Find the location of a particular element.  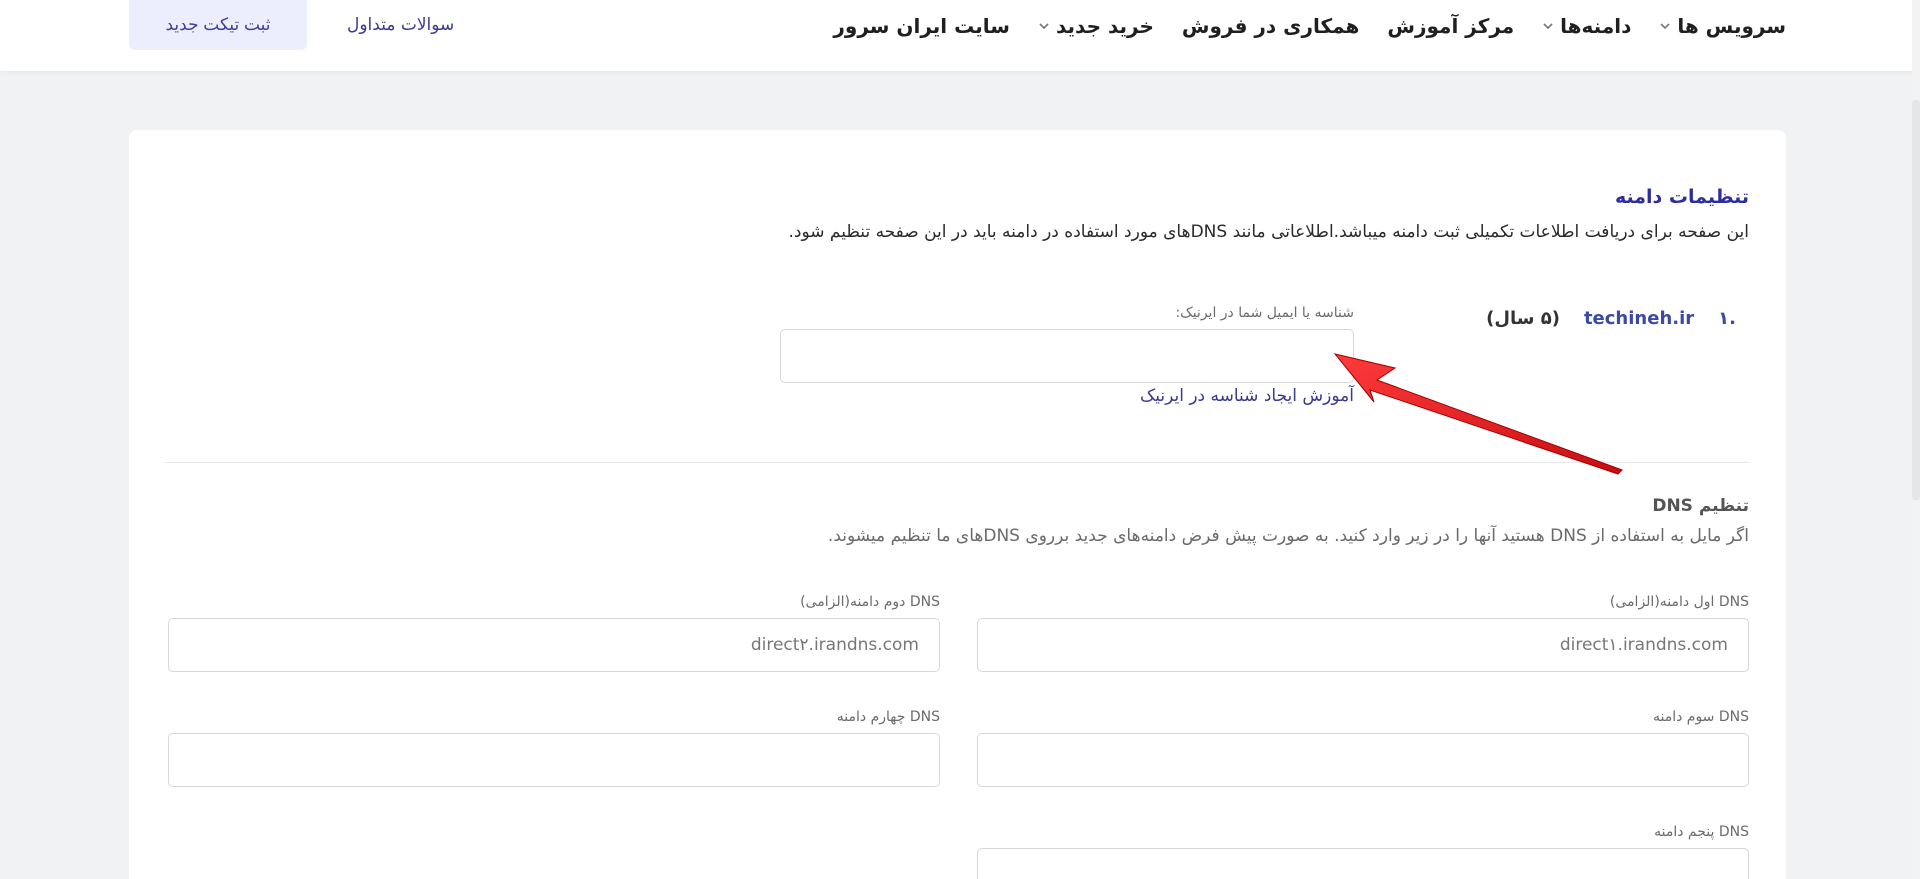

nic-id-input is located at coordinates (1067, 356).